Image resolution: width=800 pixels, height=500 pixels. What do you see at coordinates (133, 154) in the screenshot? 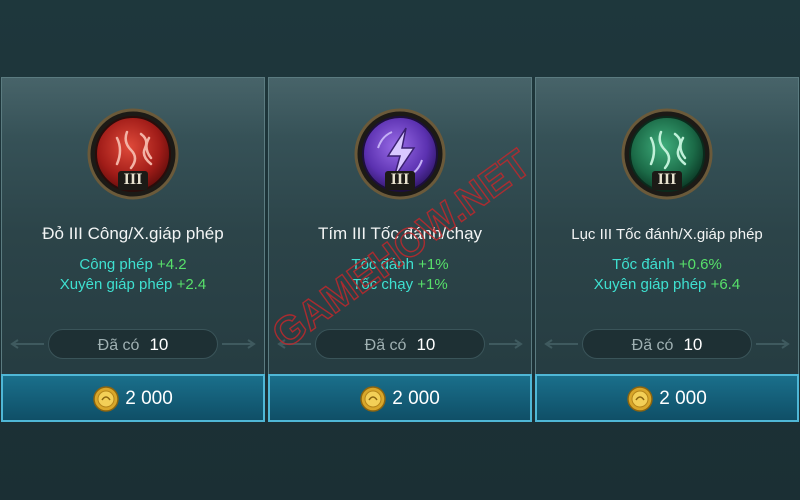
I see `red-rune-emblem-icon: III` at bounding box center [133, 154].